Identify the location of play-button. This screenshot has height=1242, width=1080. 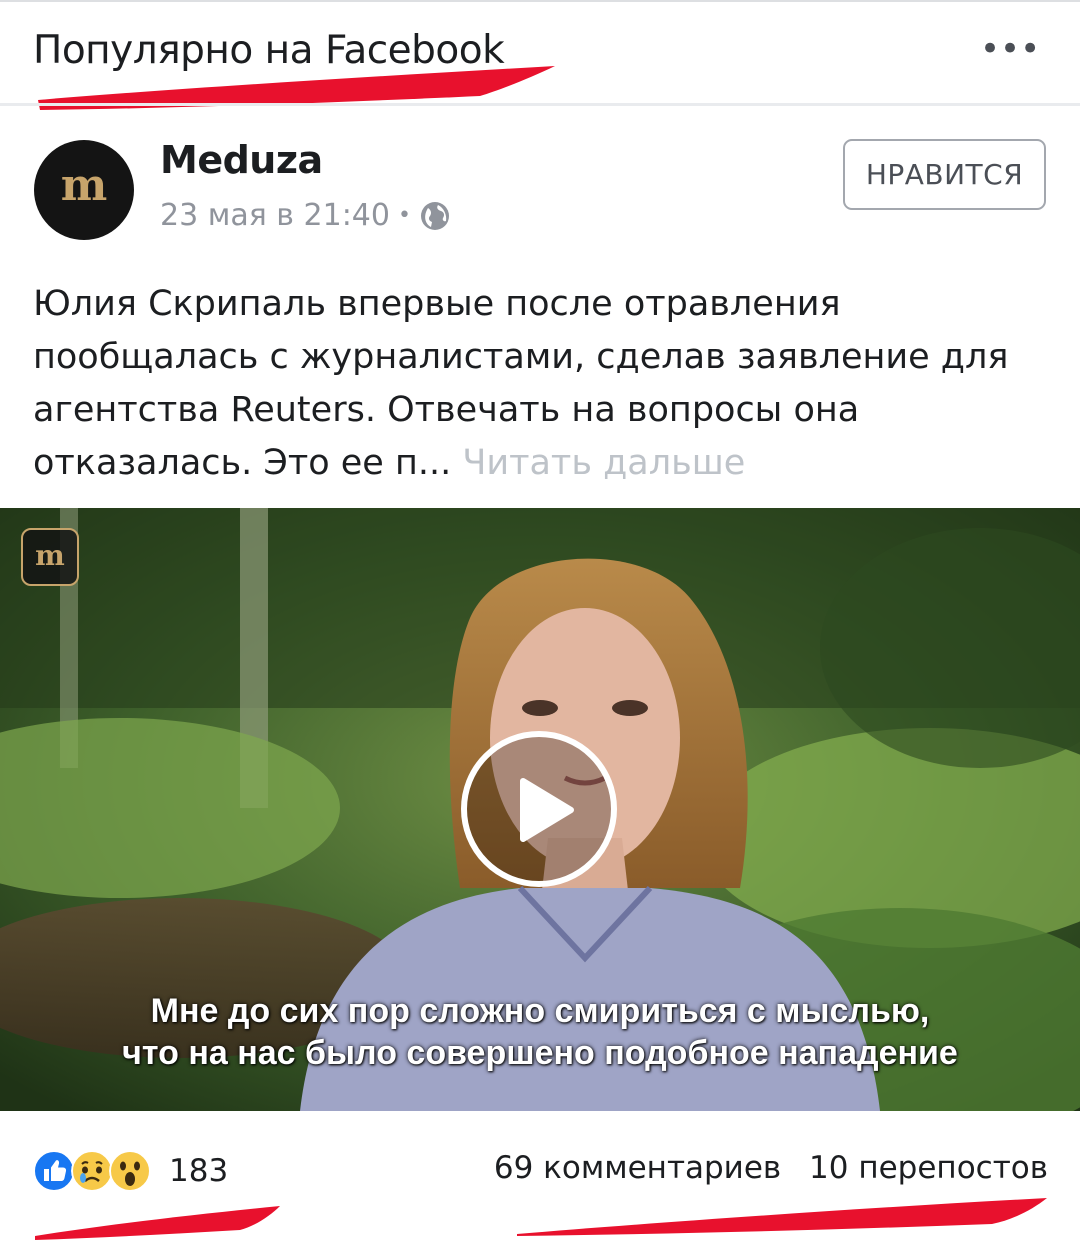
(539, 809).